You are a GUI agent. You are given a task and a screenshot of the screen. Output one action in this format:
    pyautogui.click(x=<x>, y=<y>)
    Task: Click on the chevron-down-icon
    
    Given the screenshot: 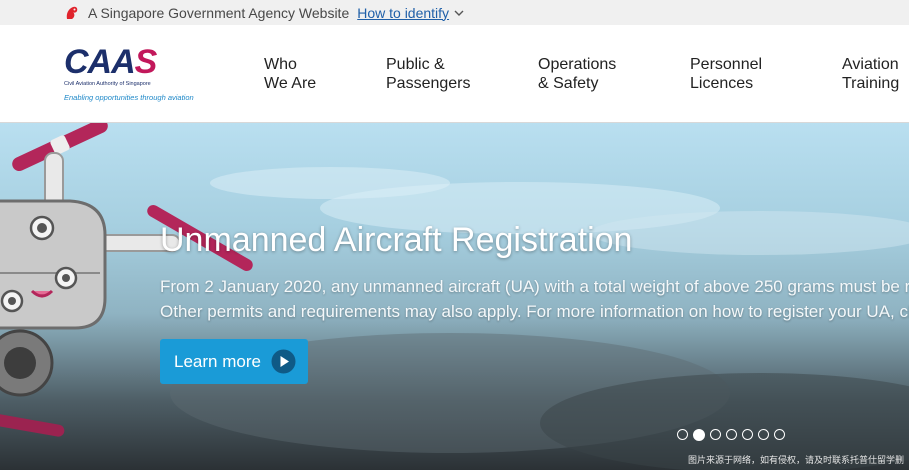 What is the action you would take?
    pyautogui.click(x=459, y=13)
    